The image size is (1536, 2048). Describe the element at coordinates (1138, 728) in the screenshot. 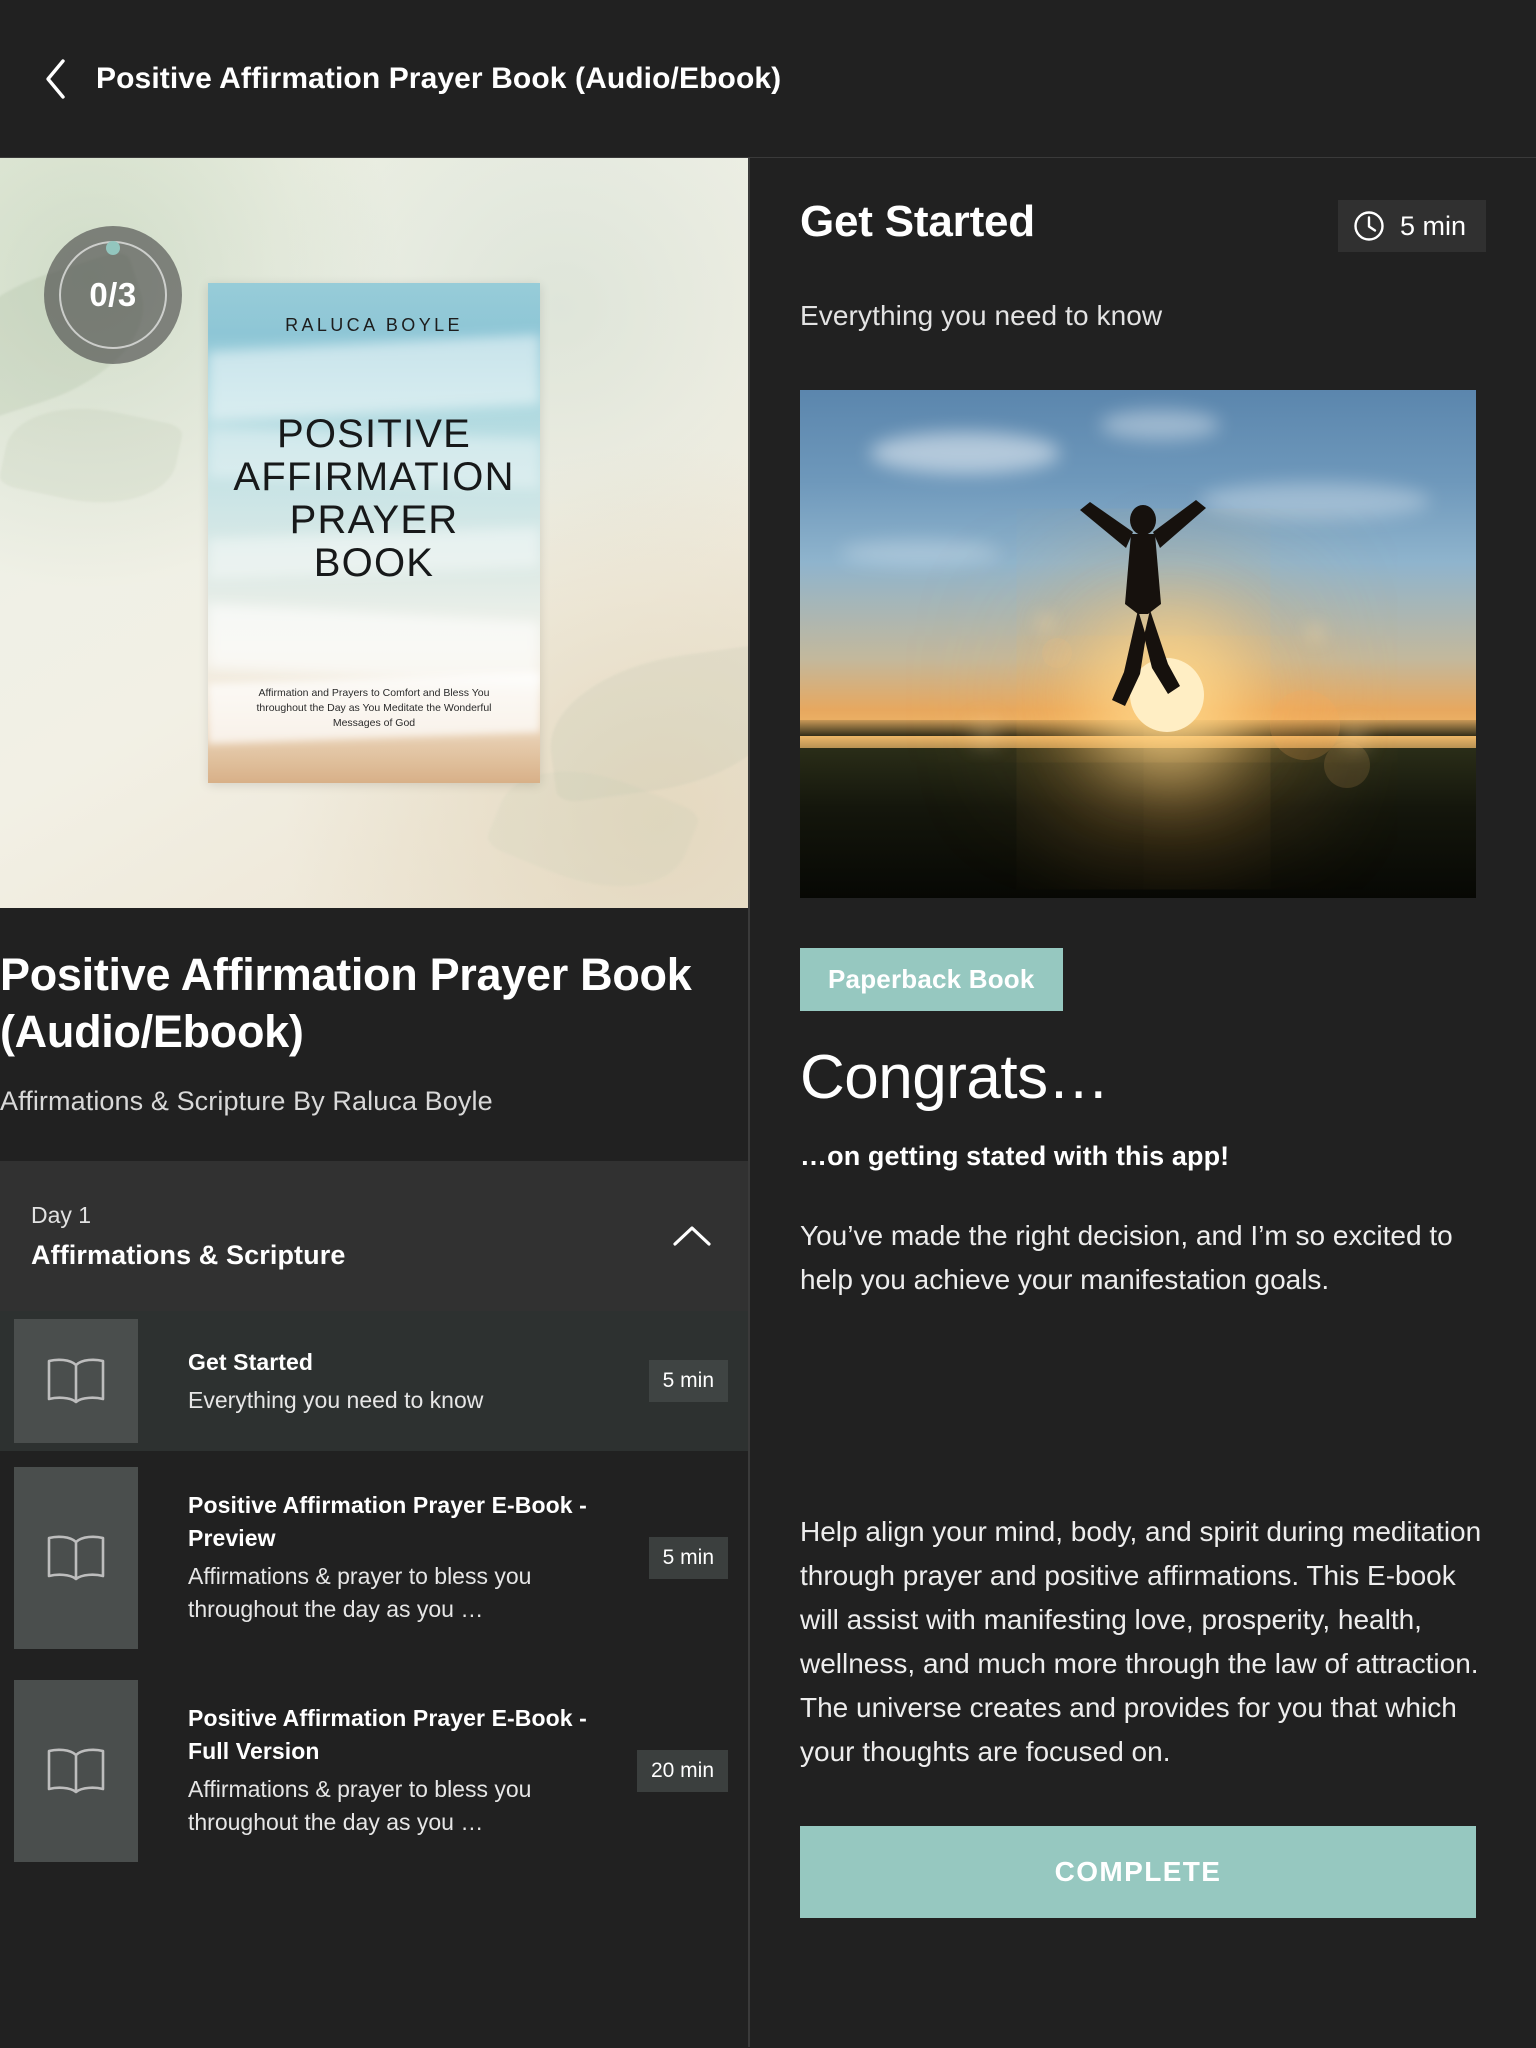

I see `horizon-line` at that location.